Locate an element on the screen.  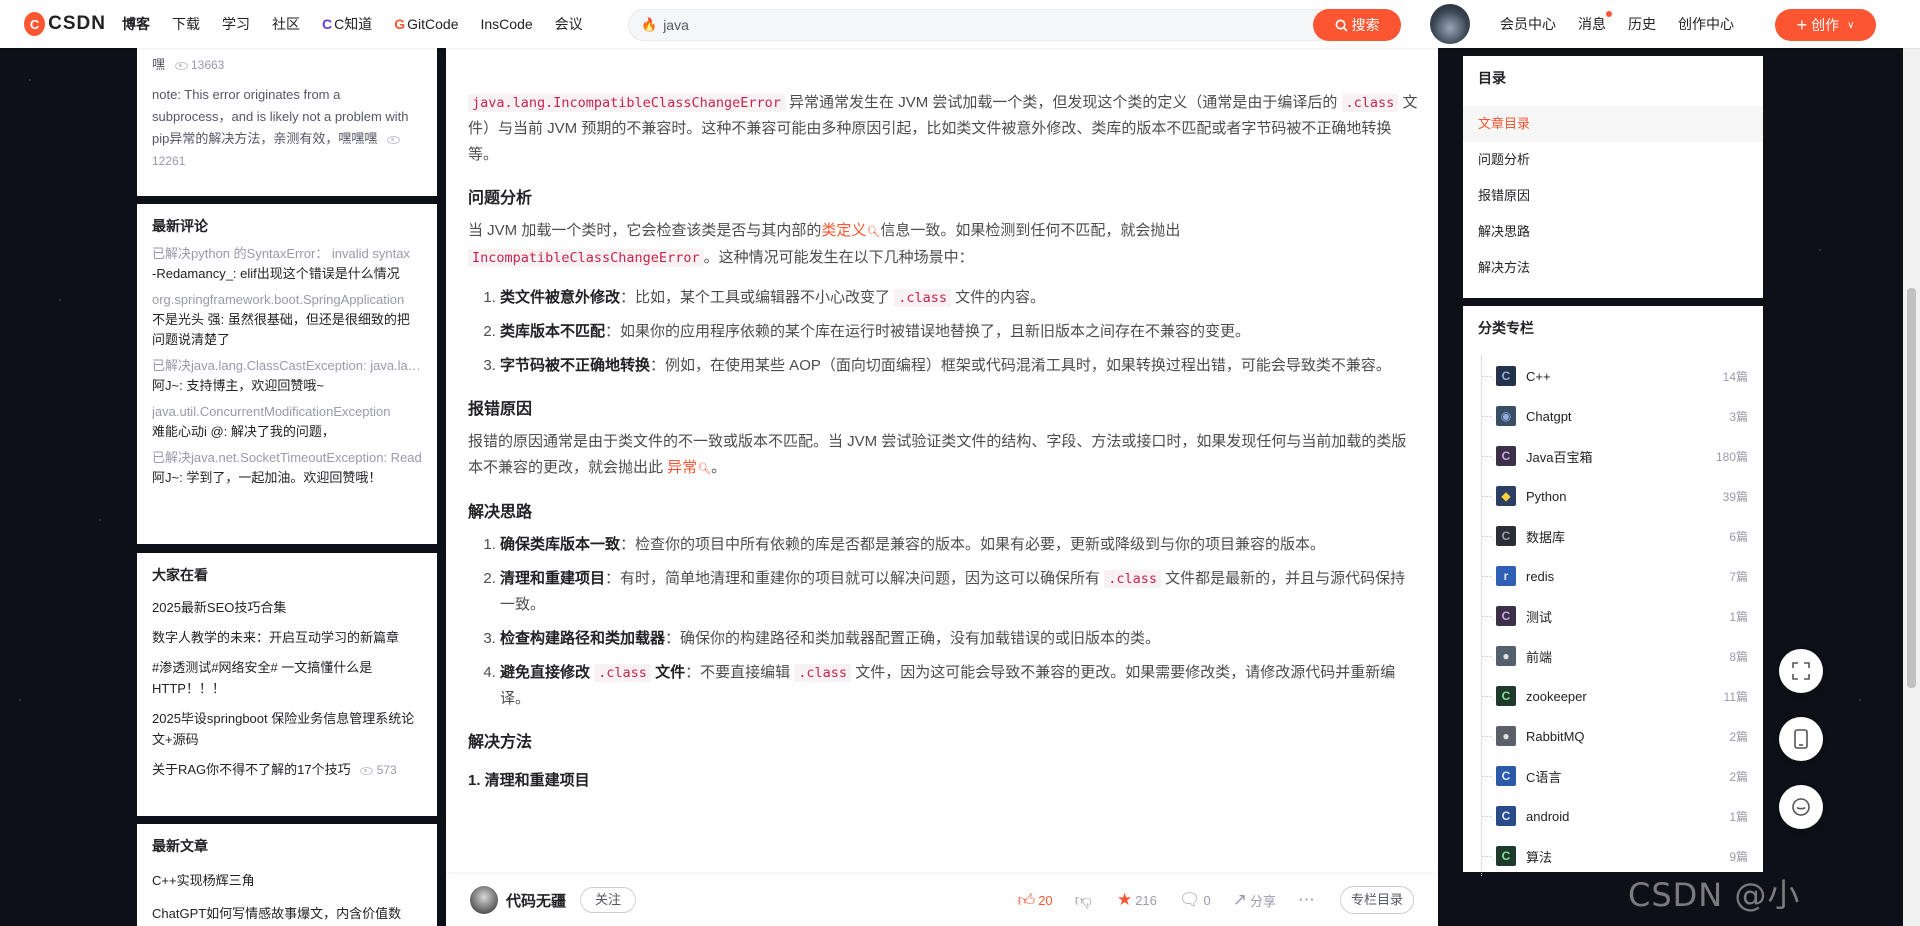
column-name: C语言 is located at coordinates (1544, 777).